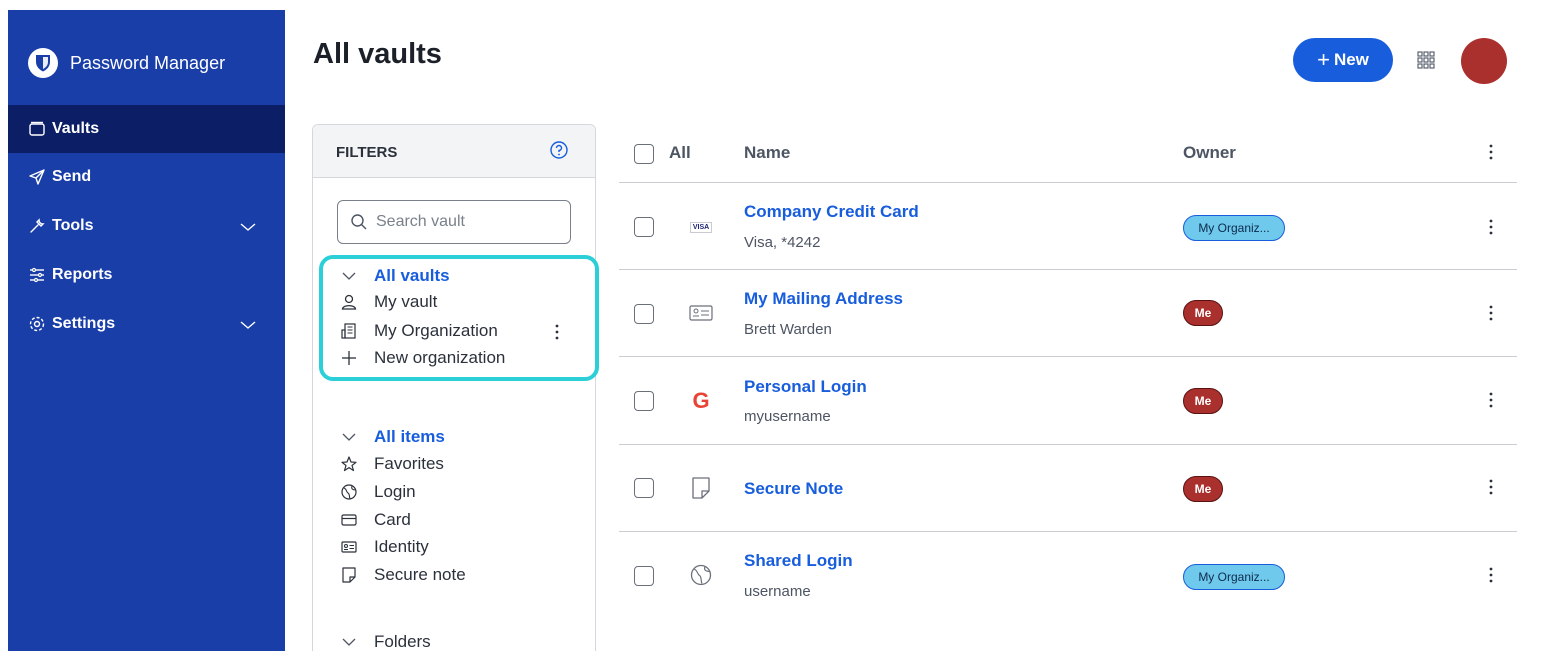 This screenshot has height=651, width=1554. What do you see at coordinates (644, 154) in the screenshot?
I see `select-all-checkbox` at bounding box center [644, 154].